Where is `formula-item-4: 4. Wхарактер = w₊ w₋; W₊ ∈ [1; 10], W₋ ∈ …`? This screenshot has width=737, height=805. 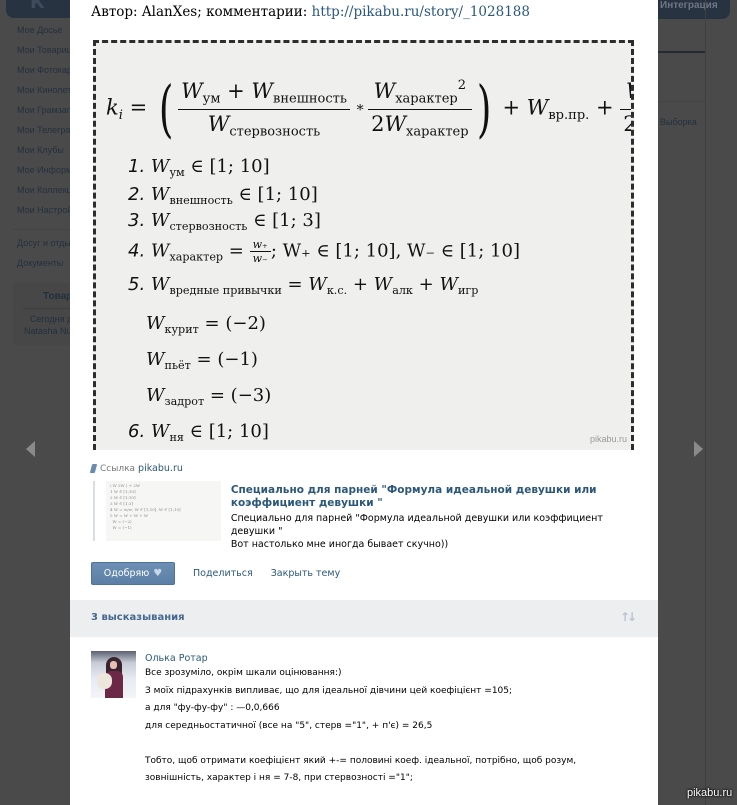 formula-item-4: 4. Wхарактер = w₊ w₋; W₊ ∈ [1; 10], W₋ ∈ … is located at coordinates (324, 251).